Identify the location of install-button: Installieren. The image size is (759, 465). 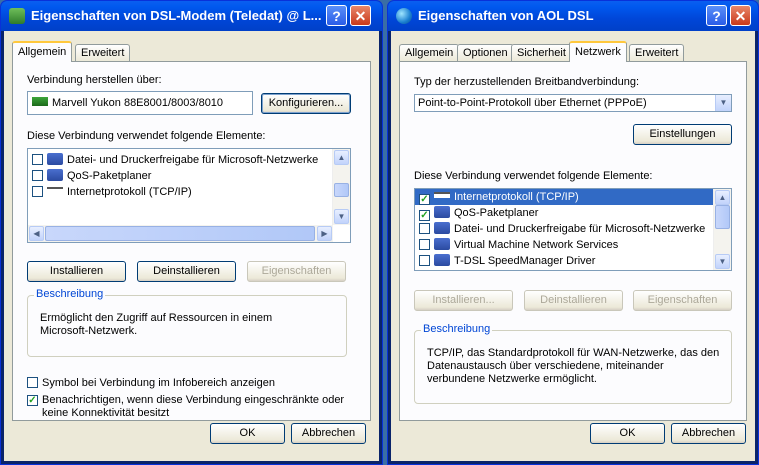
(76, 271).